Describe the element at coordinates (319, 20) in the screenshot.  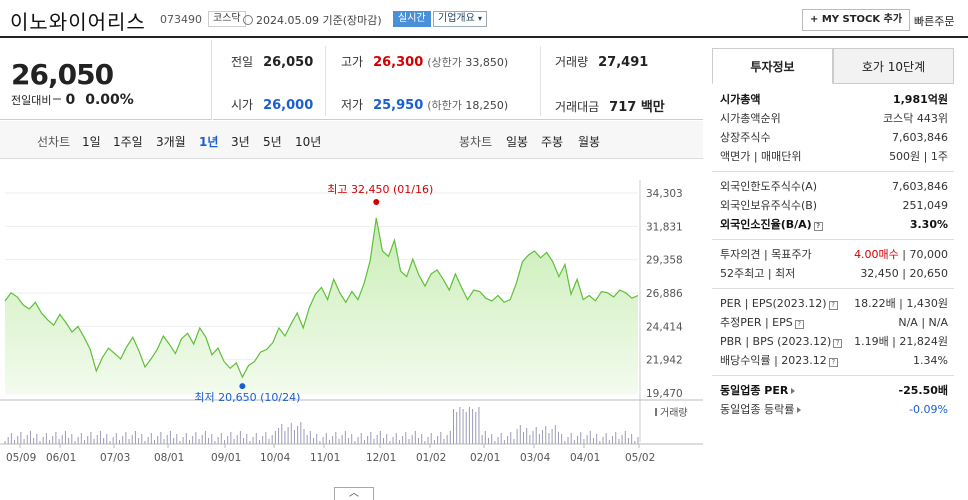
I see `base-date-text: 2024.05.09 기준(장마감)` at that location.